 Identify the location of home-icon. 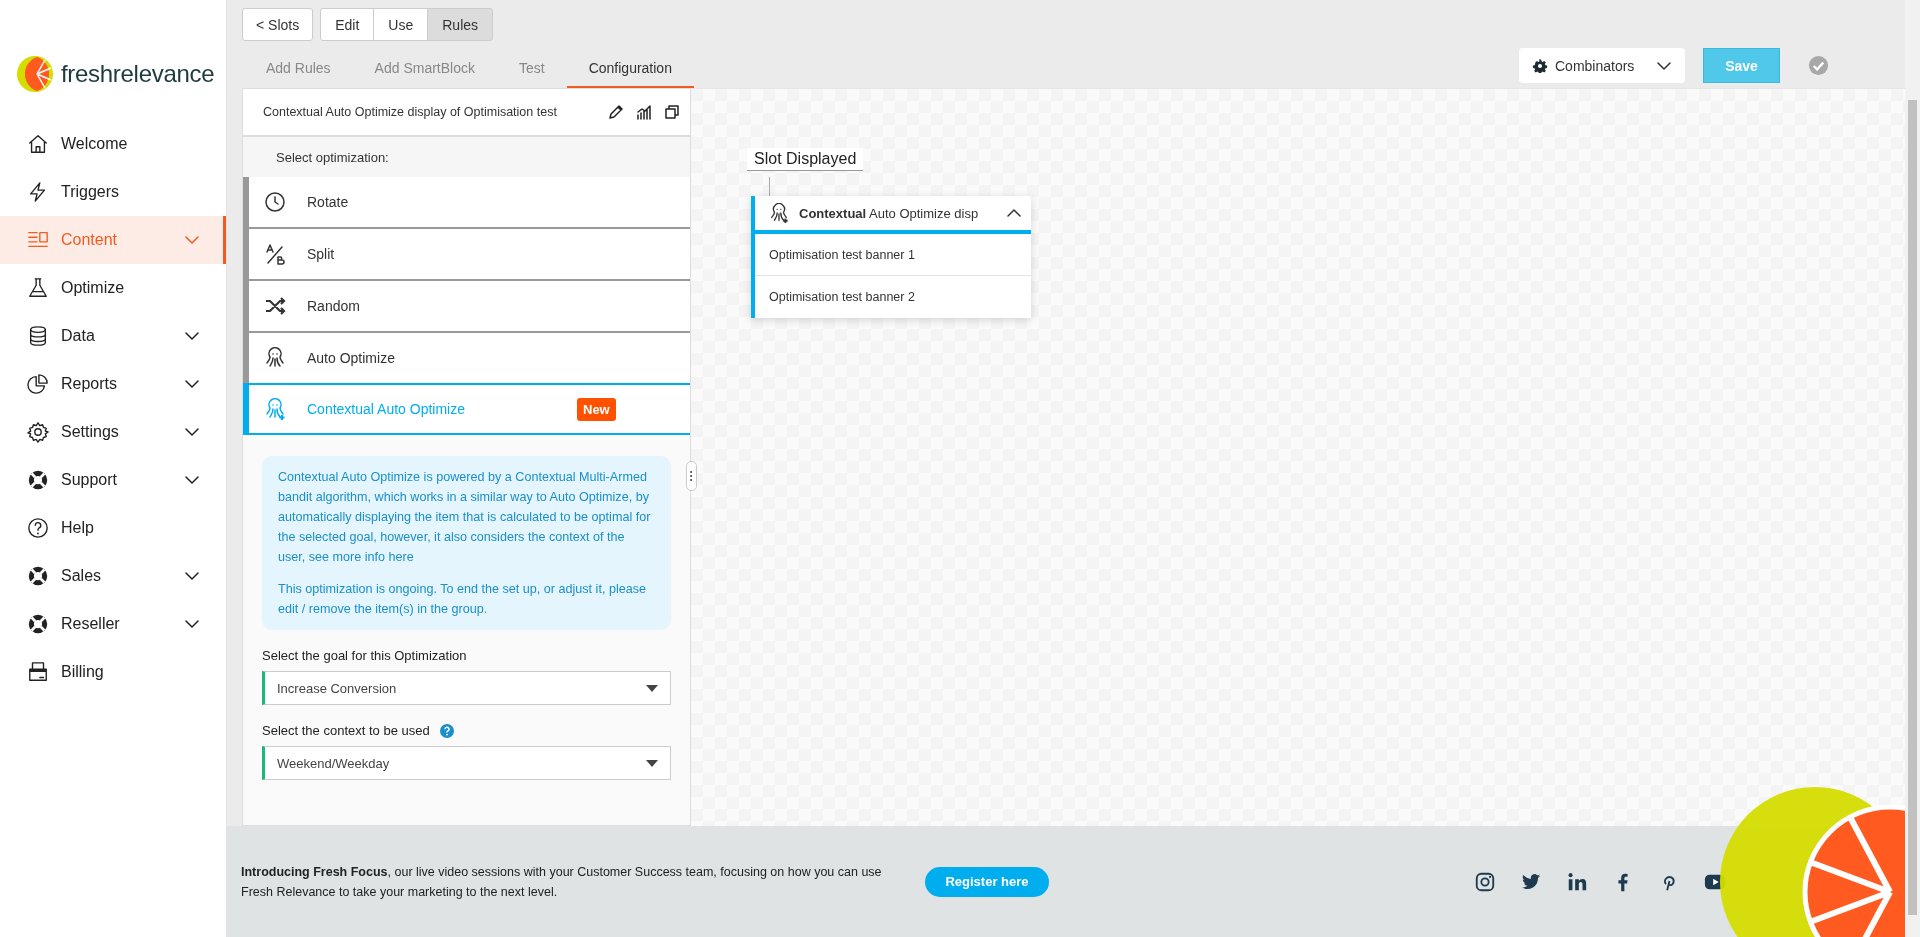
(38, 144).